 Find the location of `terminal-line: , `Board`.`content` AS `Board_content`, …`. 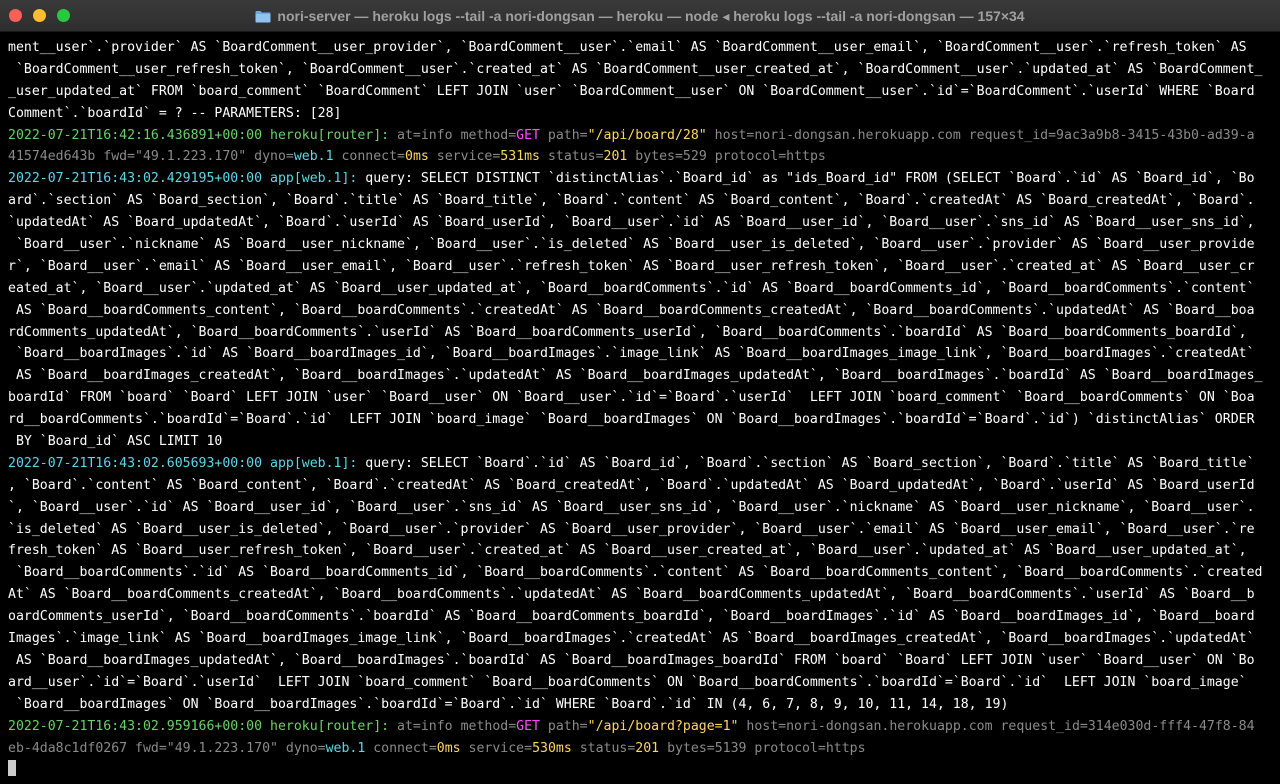

terminal-line: , `Board`.`content` AS `Board_content`, … is located at coordinates (642, 486).